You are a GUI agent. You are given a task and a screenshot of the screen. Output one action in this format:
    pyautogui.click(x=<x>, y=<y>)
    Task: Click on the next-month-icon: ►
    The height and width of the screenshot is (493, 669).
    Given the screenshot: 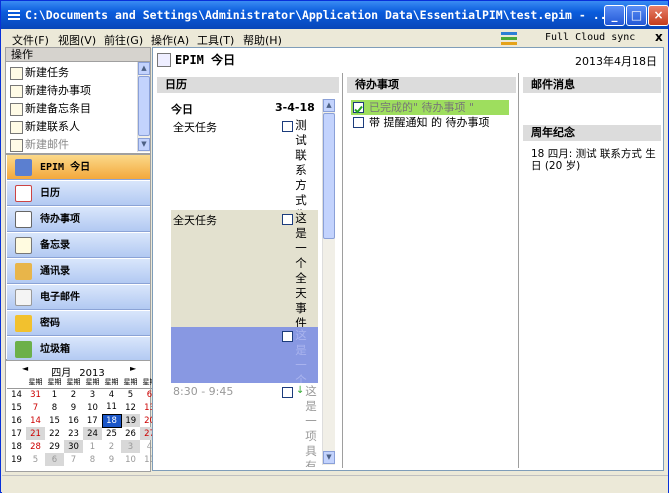 What is the action you would take?
    pyautogui.click(x=133, y=368)
    